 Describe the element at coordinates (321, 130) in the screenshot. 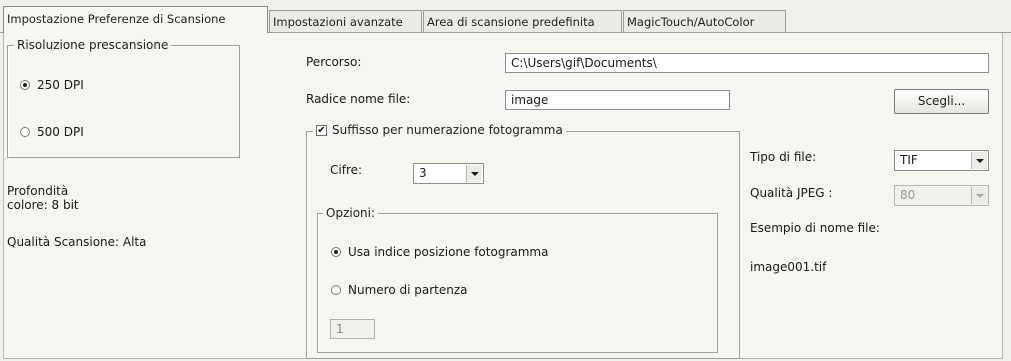

I see `checkbox-checked-icon: ✔` at that location.